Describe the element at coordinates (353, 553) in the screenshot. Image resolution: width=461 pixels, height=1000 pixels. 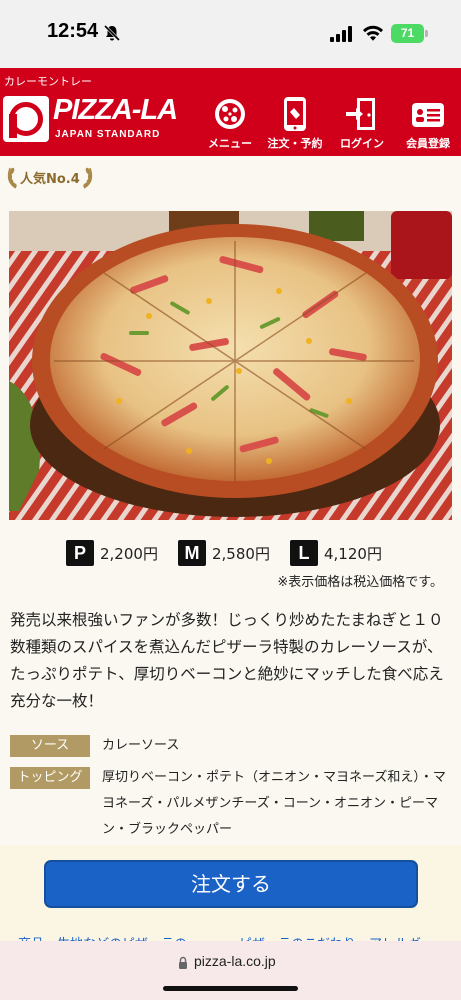
I see `price-l-value: 4,120円` at that location.